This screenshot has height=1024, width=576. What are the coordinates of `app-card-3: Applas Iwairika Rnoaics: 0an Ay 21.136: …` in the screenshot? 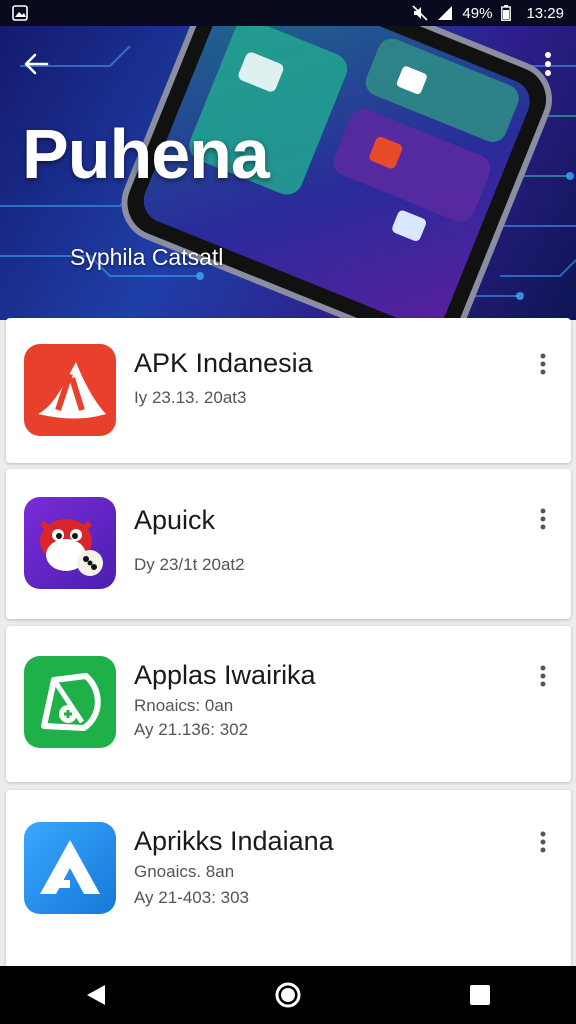 It's located at (288, 704).